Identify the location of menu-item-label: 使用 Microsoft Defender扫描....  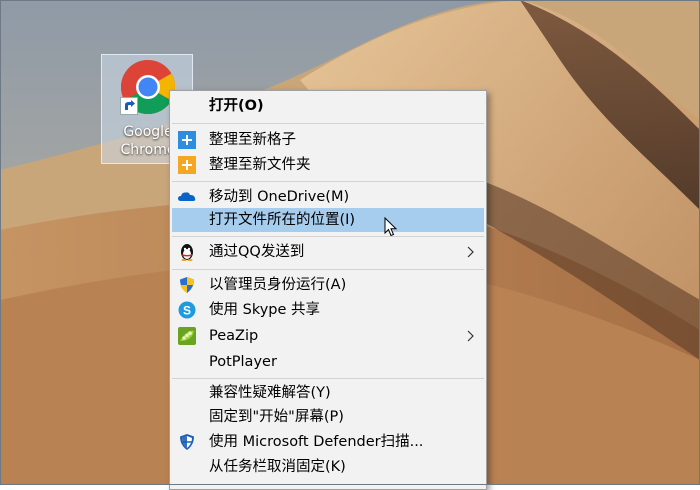
(316, 442).